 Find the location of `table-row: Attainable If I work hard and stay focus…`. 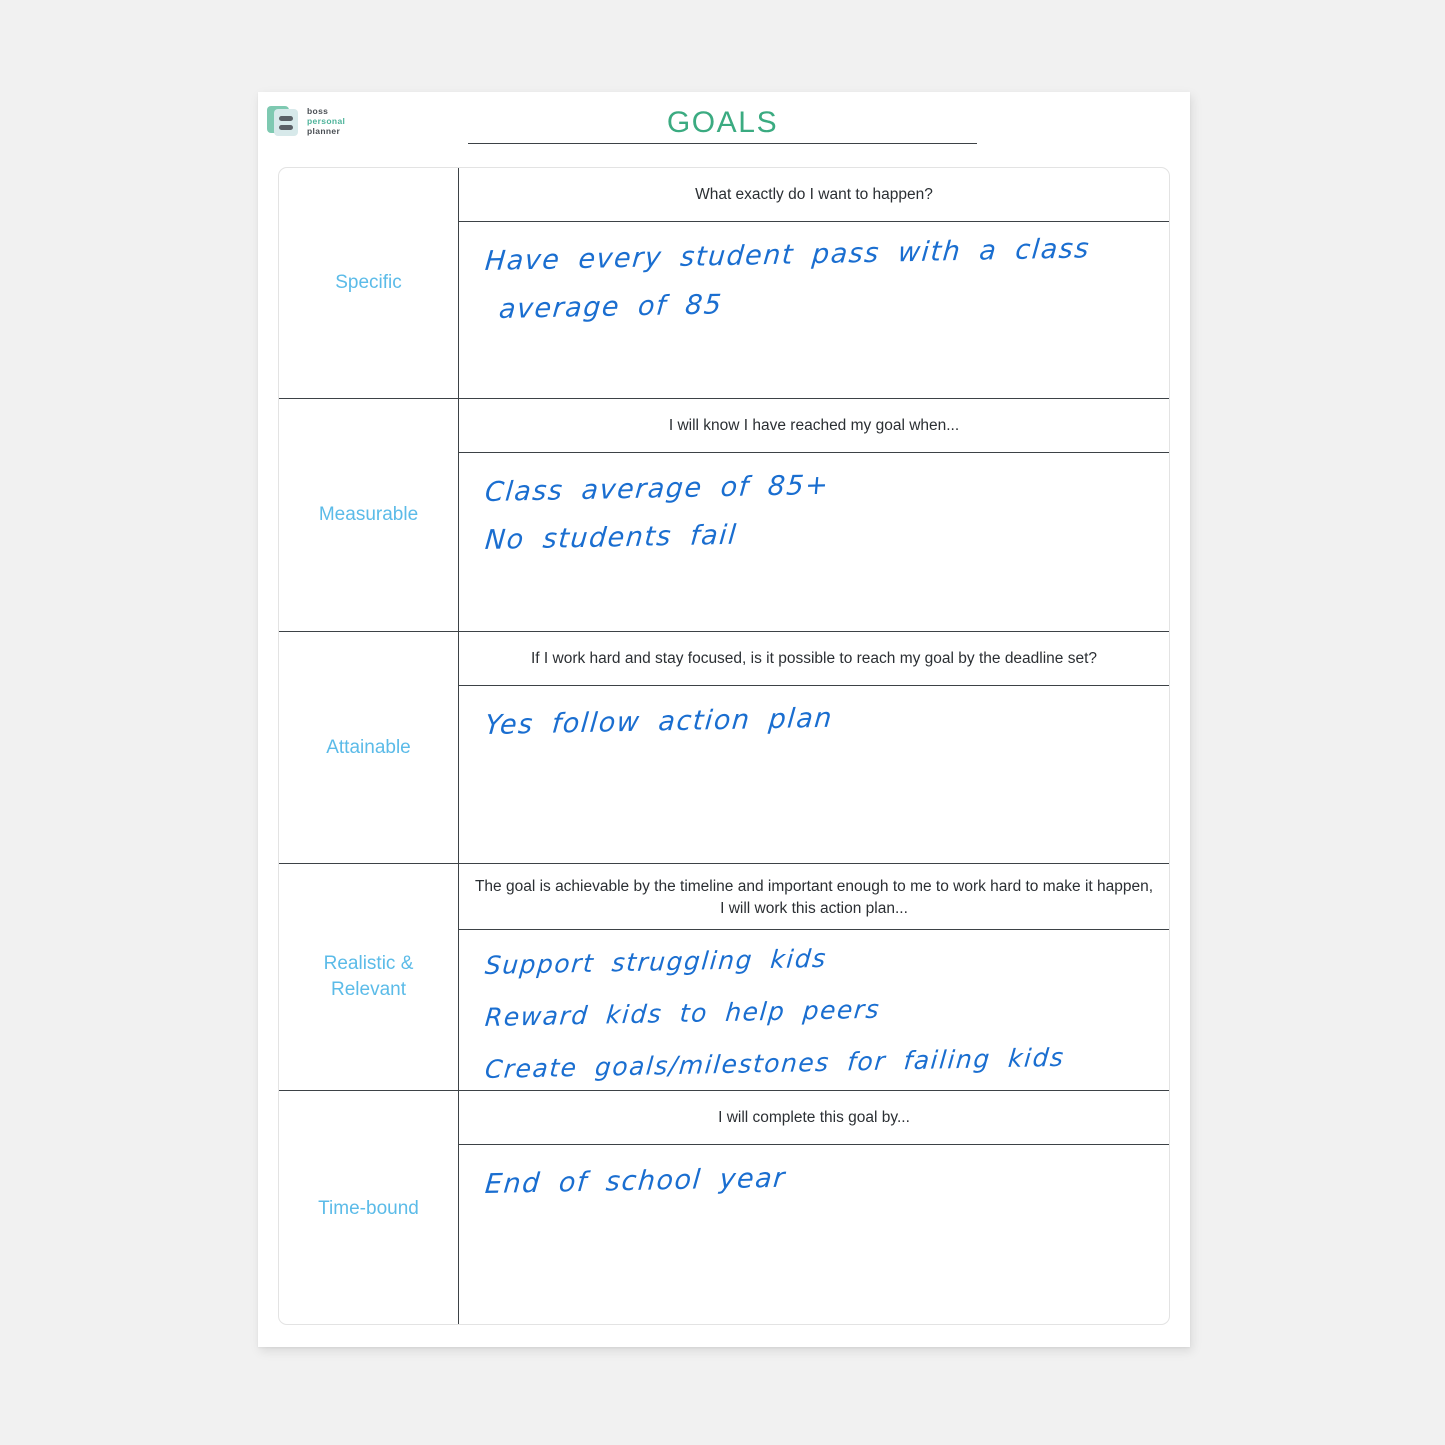

table-row: Attainable If I work hard and stay focus… is located at coordinates (724, 748).